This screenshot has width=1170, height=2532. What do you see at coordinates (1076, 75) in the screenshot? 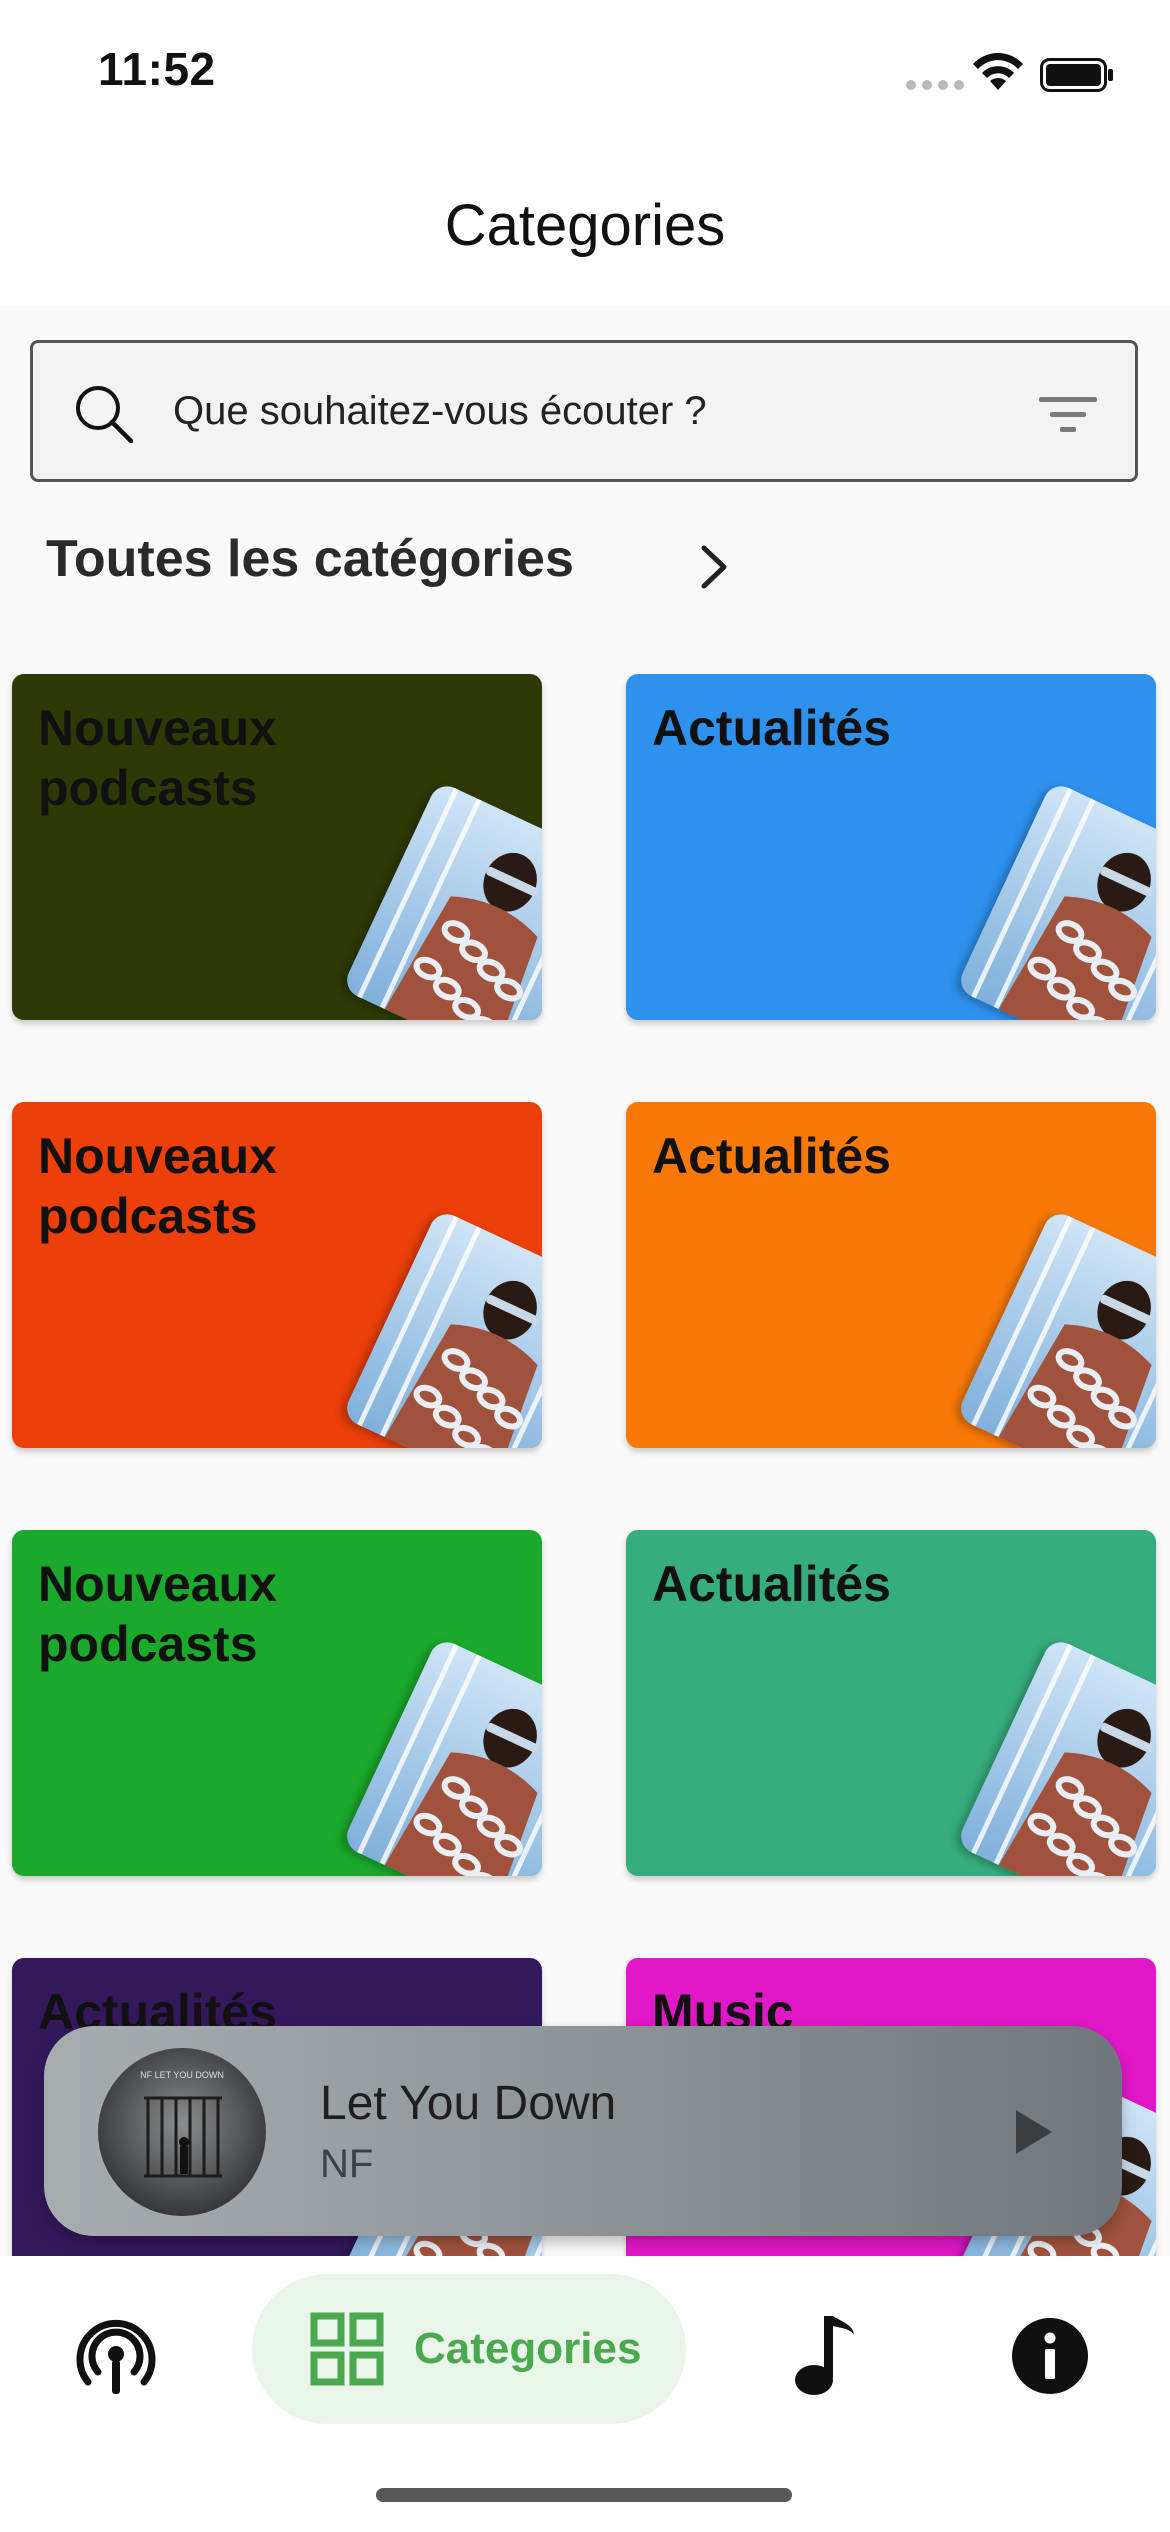
I see `battery-icon` at bounding box center [1076, 75].